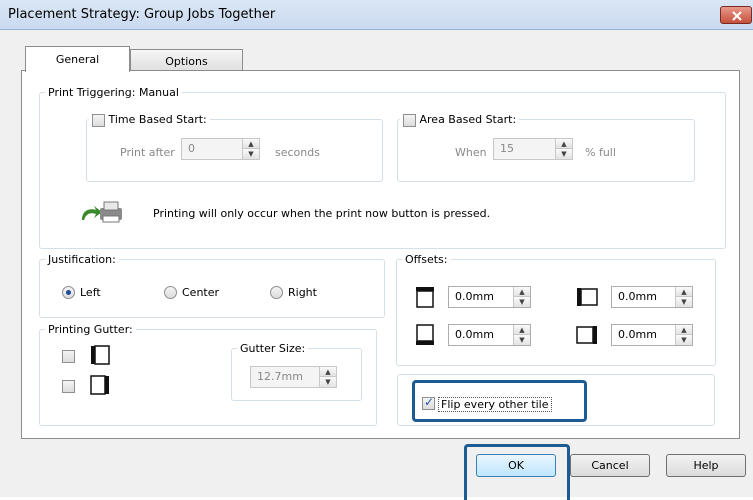 The width and height of the screenshot is (753, 500). Describe the element at coordinates (637, 296) in the screenshot. I see `offset-left-value: 0.0mm` at that location.